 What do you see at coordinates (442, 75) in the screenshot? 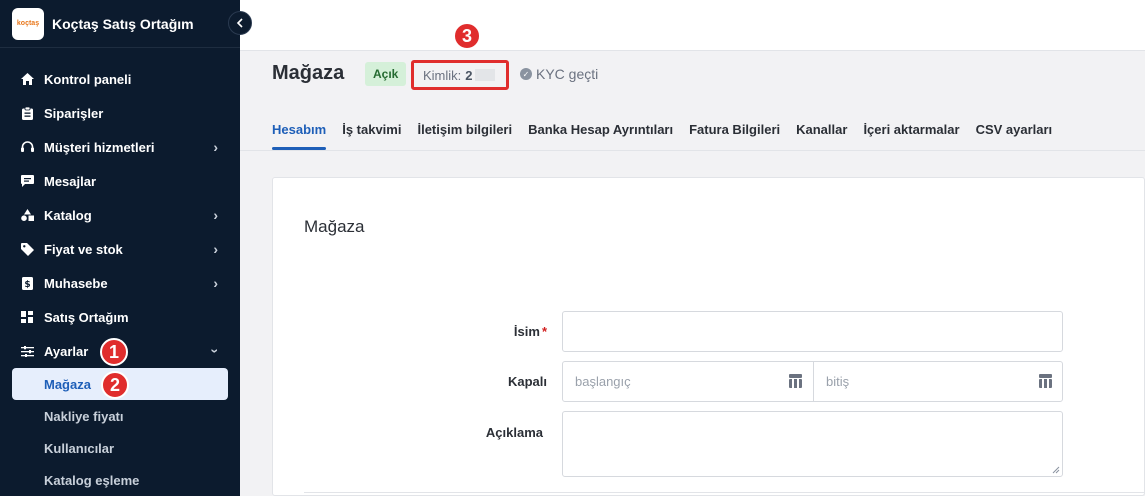
I see `store-id-label: Kimlik:` at bounding box center [442, 75].